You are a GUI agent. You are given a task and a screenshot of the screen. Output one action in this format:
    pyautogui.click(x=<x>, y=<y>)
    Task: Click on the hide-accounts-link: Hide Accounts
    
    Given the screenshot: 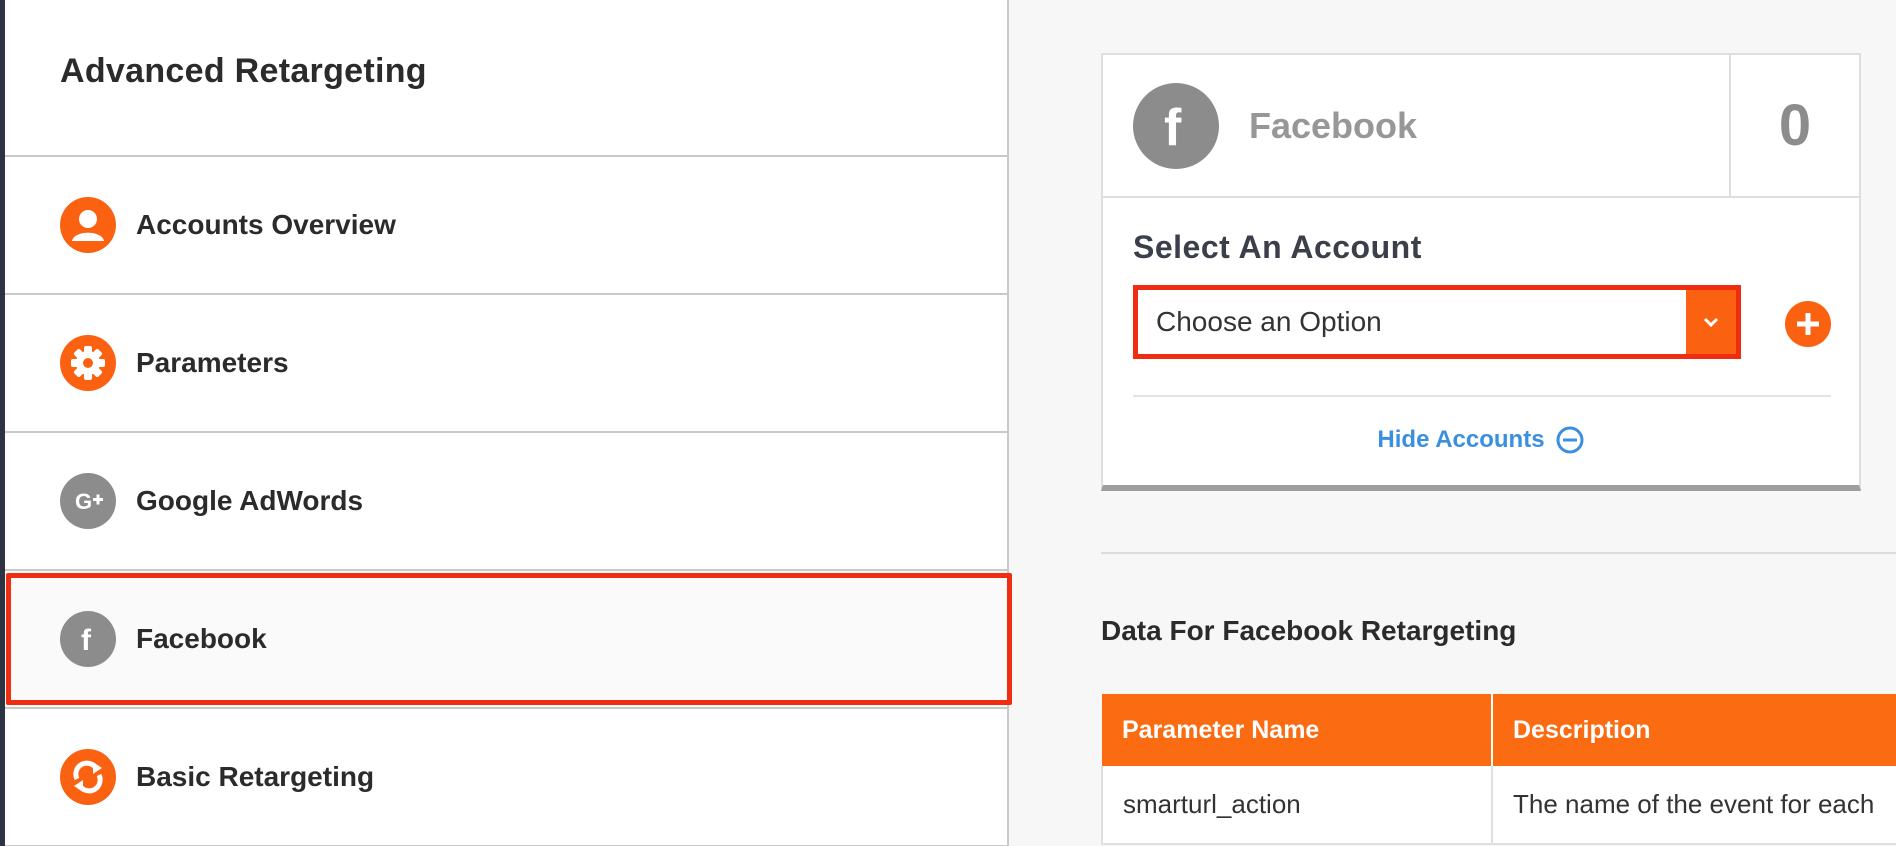 What is the action you would take?
    pyautogui.click(x=1481, y=440)
    